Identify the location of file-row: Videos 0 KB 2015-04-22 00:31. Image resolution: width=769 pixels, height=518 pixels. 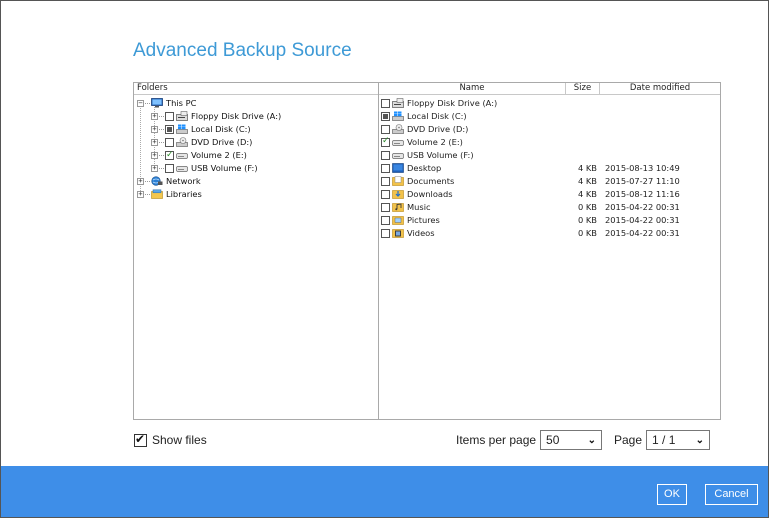
(550, 233).